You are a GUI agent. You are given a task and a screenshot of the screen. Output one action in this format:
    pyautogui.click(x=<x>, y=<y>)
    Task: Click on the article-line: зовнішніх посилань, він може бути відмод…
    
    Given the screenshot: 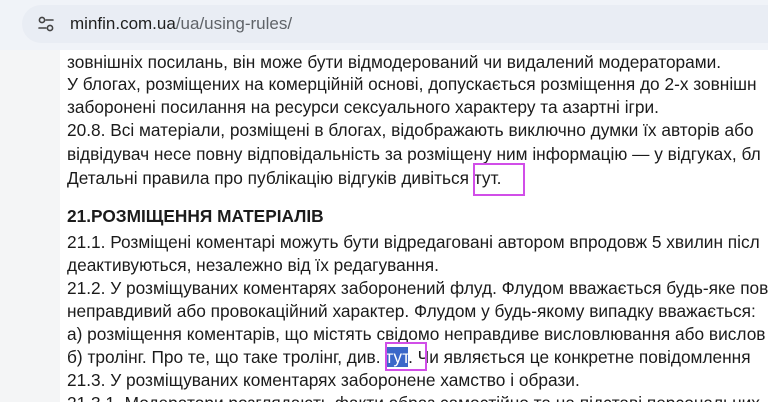 What is the action you would take?
    pyautogui.click(x=394, y=62)
    